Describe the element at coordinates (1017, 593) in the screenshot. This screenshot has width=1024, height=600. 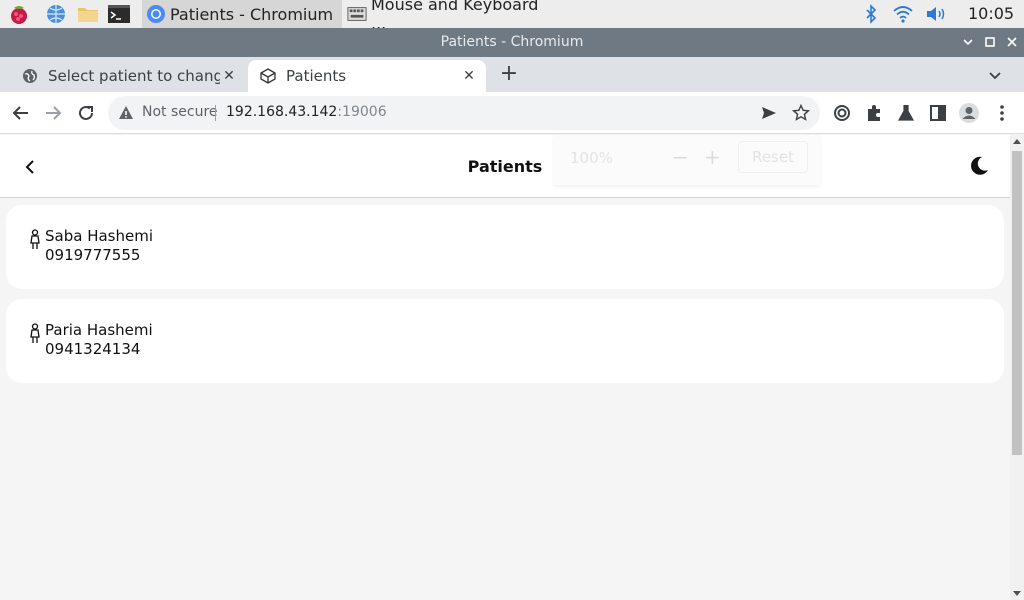
I see `scroll-down-arrow-icon` at that location.